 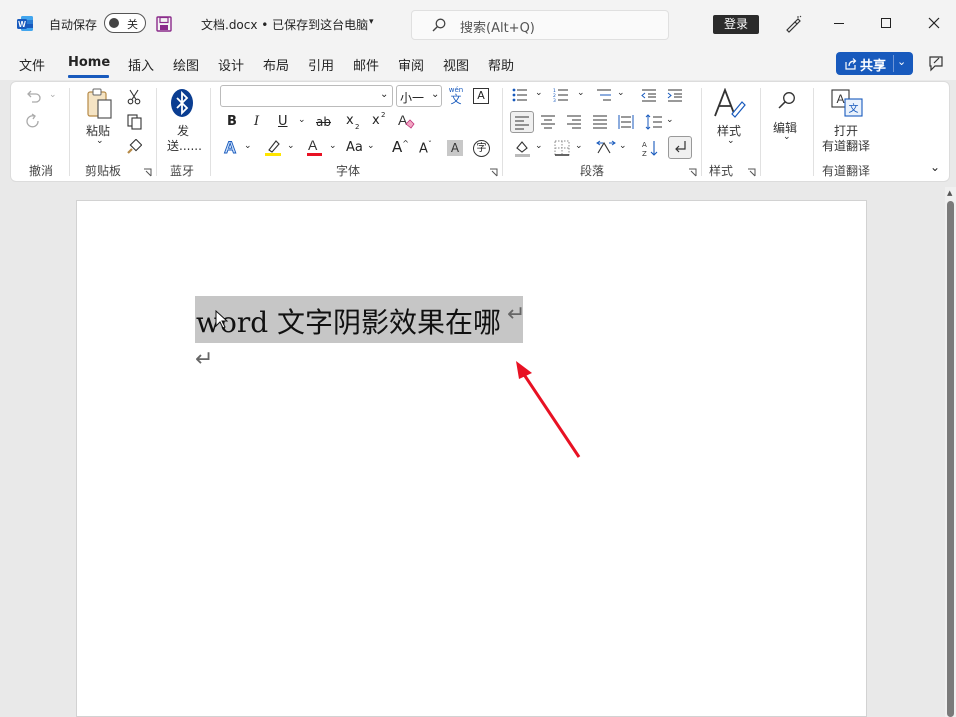 I want to click on title-dropdown-icon: ▾, so click(x=371, y=22).